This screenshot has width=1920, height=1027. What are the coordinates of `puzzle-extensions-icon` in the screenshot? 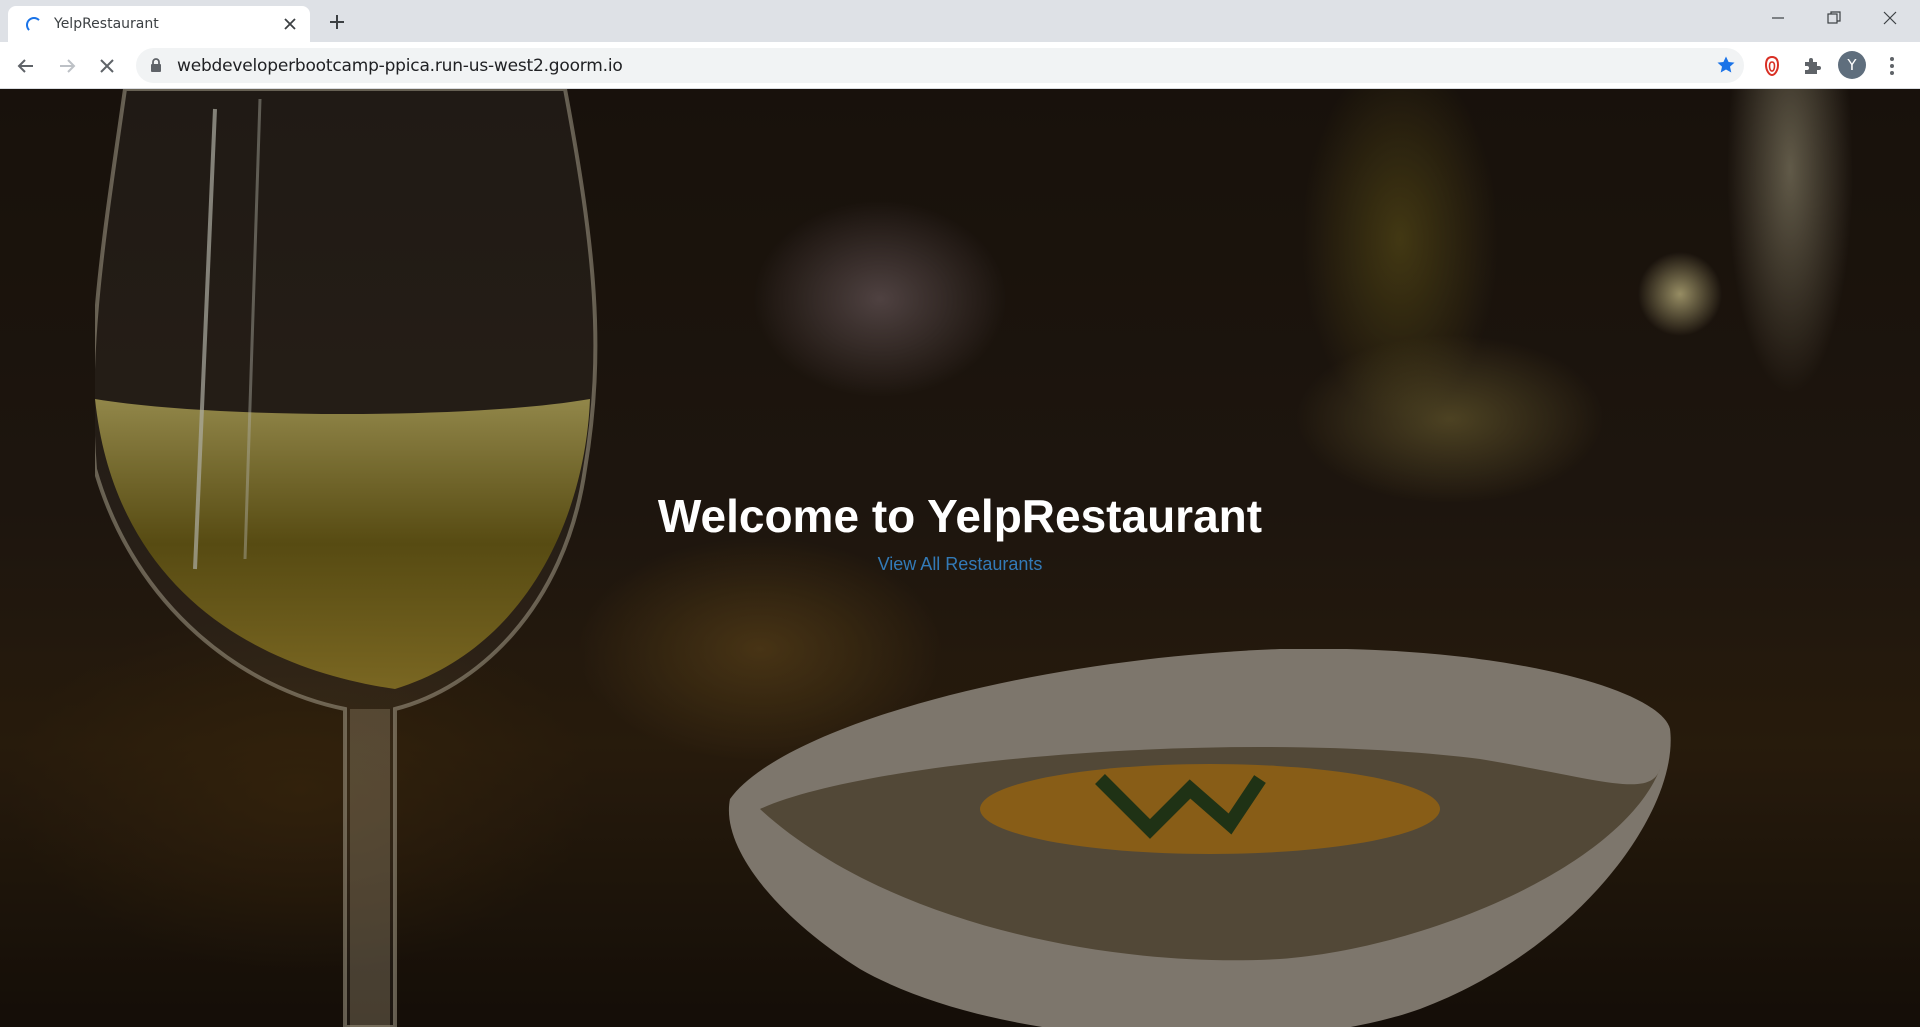 It's located at (1812, 66).